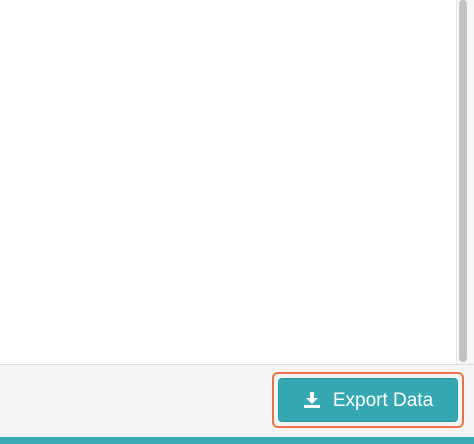 This screenshot has width=474, height=444. I want to click on export-data-button: Export Data, so click(368, 400).